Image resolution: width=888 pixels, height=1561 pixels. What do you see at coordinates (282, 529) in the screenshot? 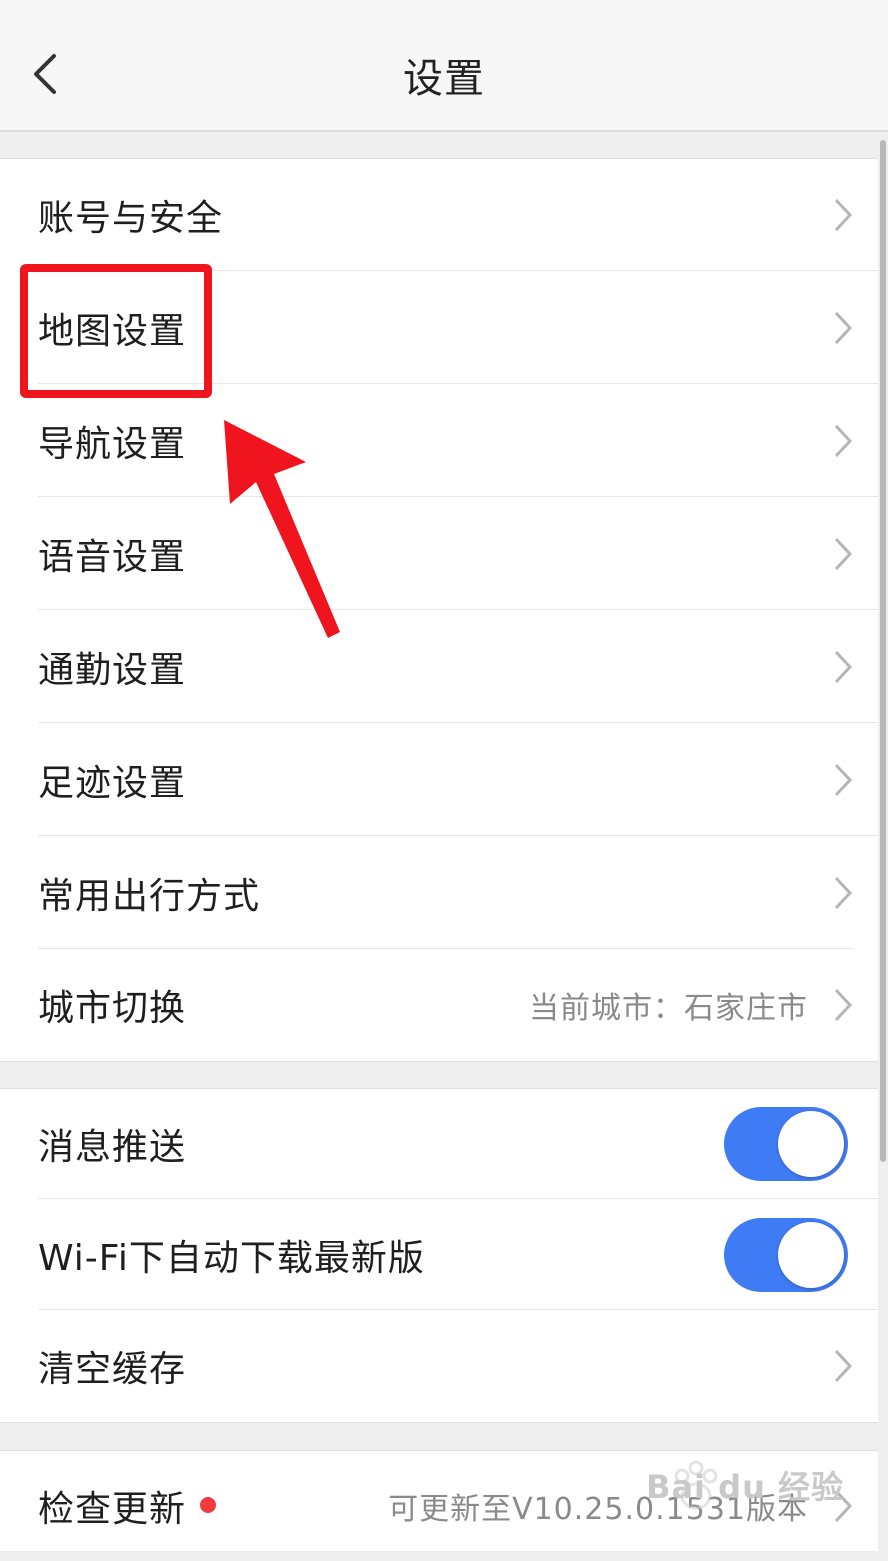
I see `annotation-arrow-icon` at bounding box center [282, 529].